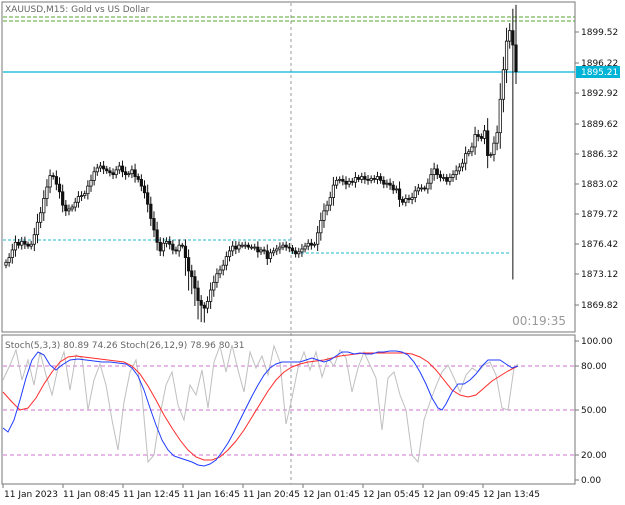  I want to click on price-label: 1892.92, so click(599, 94).